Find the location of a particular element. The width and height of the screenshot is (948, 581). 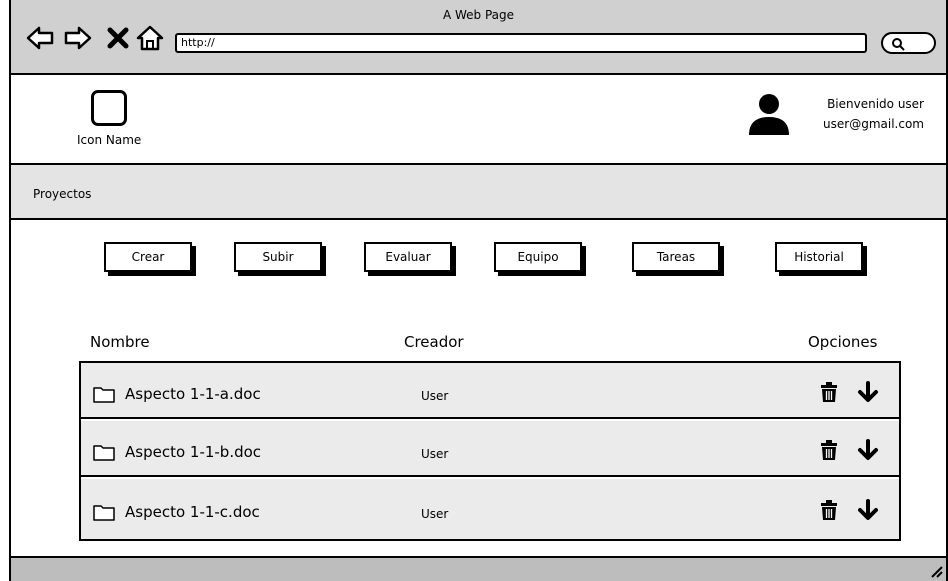

column-header-name: Nombre is located at coordinates (120, 342).